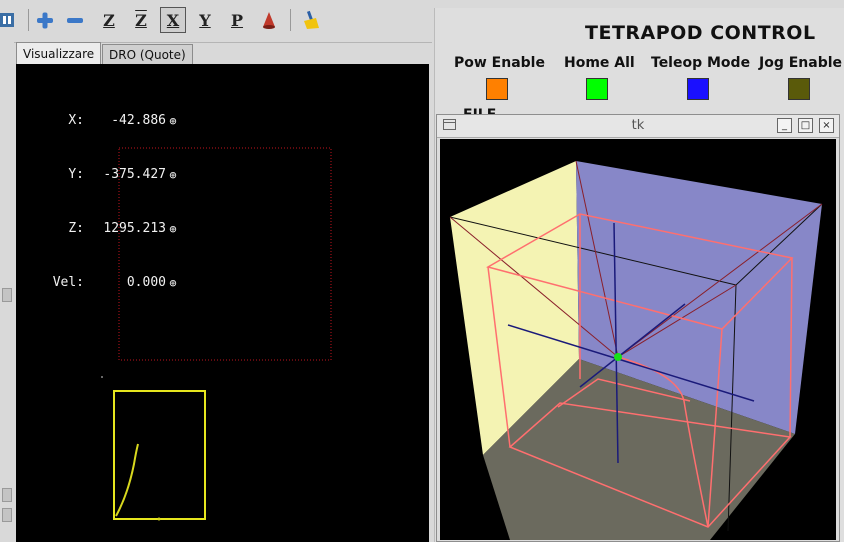 This screenshot has height=542, width=844. I want to click on teleop-mode-indicator, so click(698, 89).